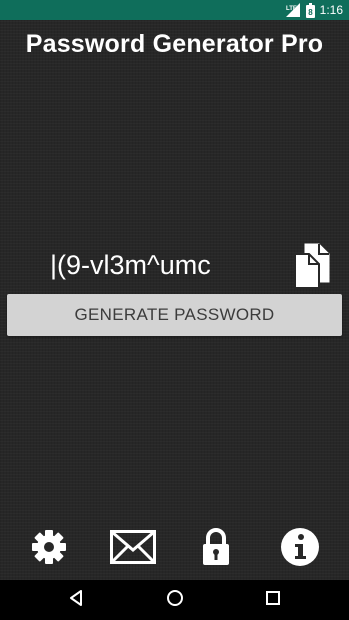 The width and height of the screenshot is (349, 620). I want to click on clock: 1:16, so click(331, 10).